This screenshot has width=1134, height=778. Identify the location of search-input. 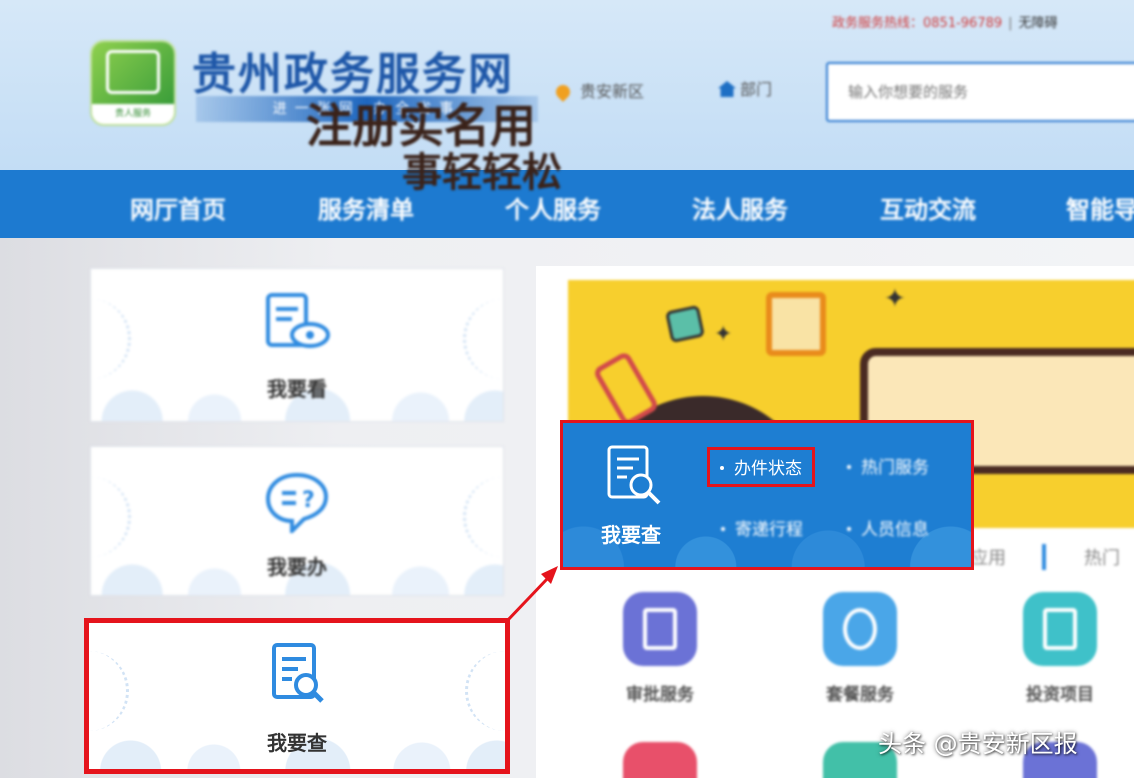
(981, 92).